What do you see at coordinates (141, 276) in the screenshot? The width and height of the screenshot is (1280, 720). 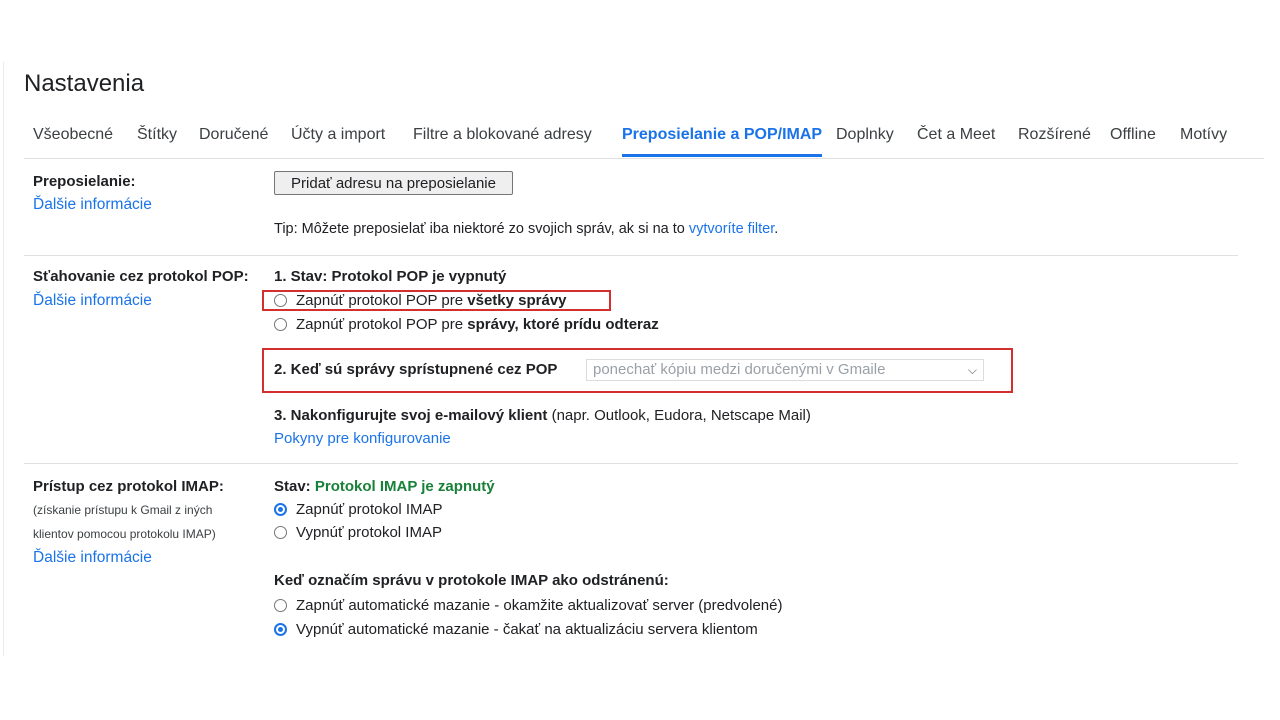 I see `pop-title: Sťahovanie cez protokol POP:` at bounding box center [141, 276].